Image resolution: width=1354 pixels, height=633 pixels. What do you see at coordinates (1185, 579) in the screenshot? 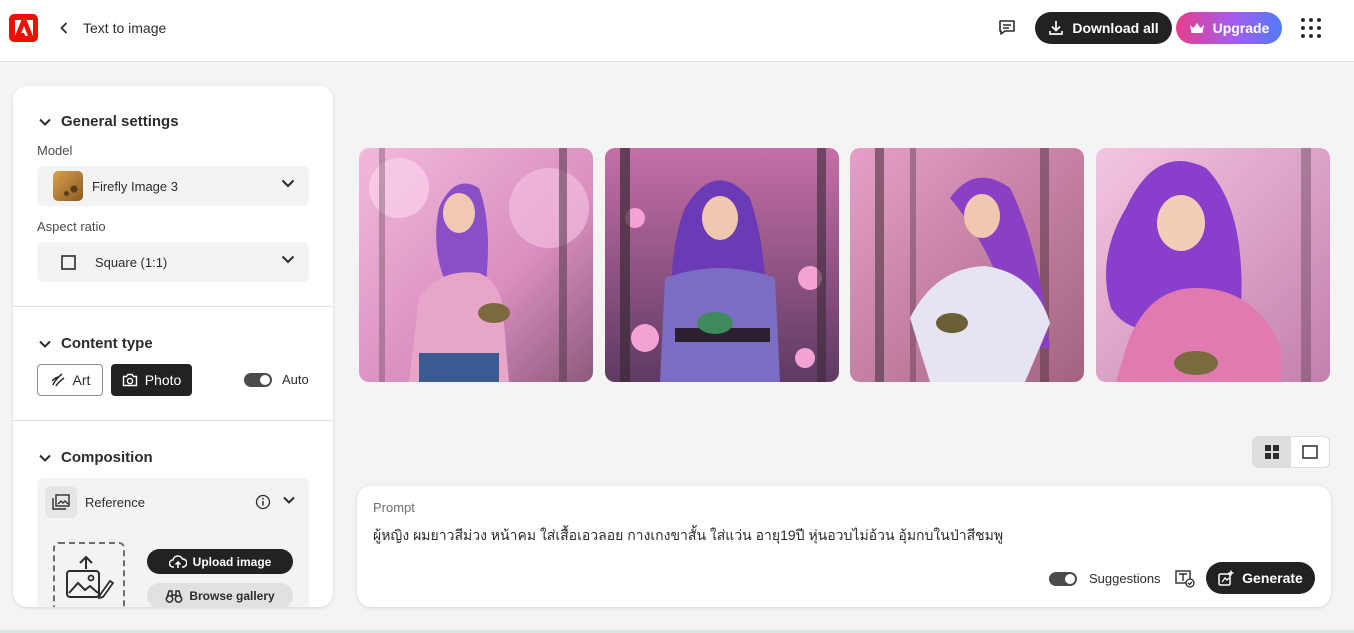
I see `text-style-icon` at bounding box center [1185, 579].